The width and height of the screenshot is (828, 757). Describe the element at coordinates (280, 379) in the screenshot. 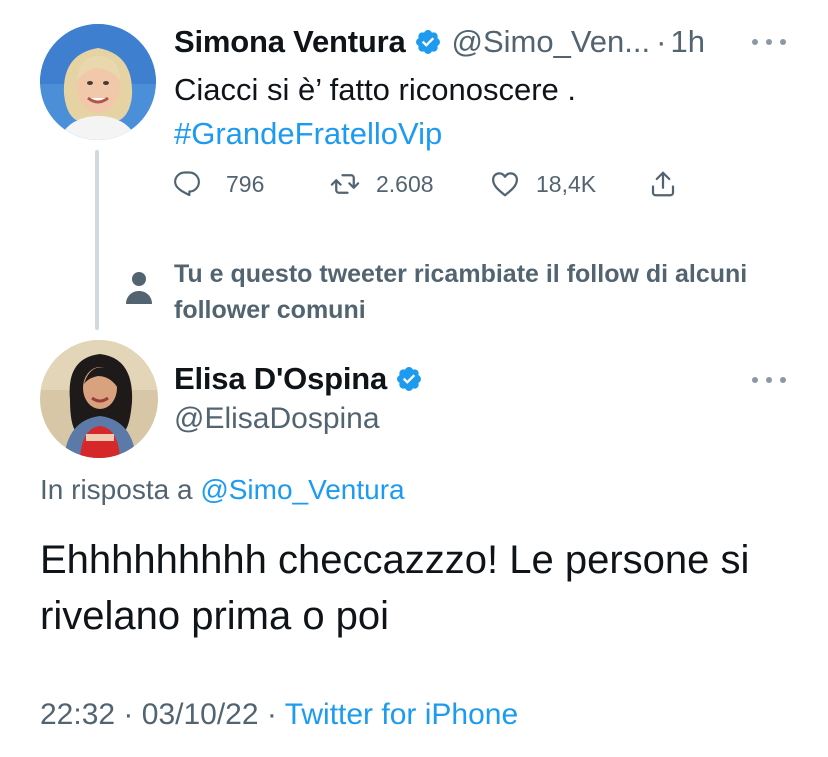

I see `reply-author-name: Elisa D'Ospina` at that location.